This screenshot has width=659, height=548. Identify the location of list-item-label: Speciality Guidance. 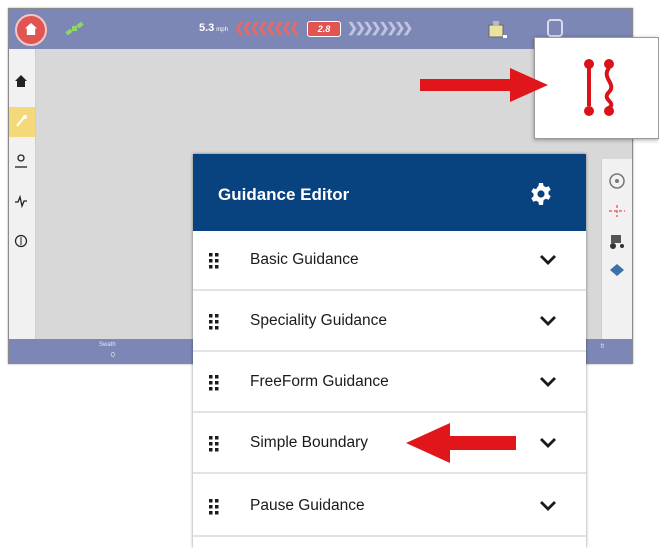
(318, 320).